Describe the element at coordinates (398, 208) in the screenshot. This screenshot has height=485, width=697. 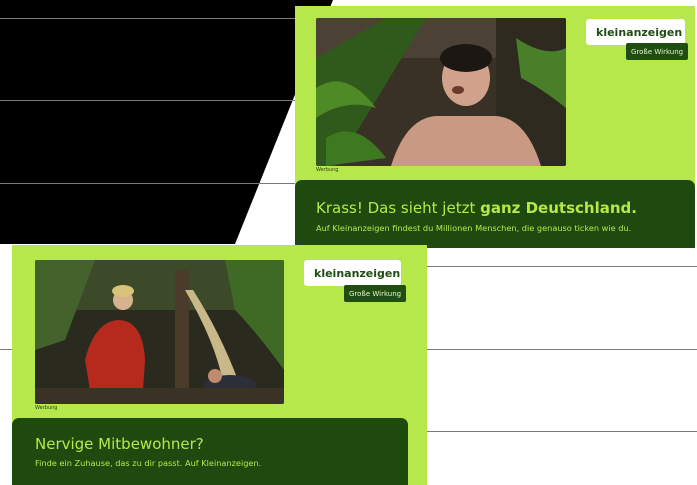
I see `headline-text: Krass! Das sieht jetzt` at that location.